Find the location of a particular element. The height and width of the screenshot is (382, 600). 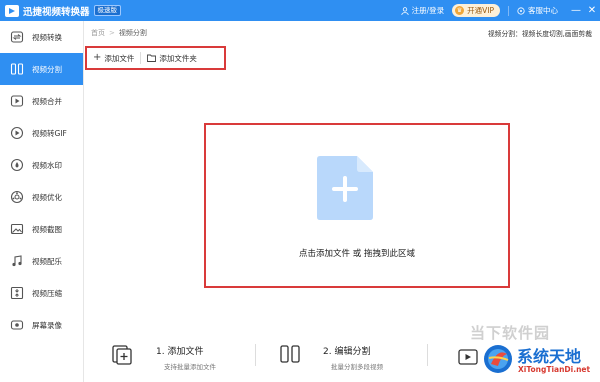

sidebar-item-video-merge: 视频合并 is located at coordinates (41, 101).